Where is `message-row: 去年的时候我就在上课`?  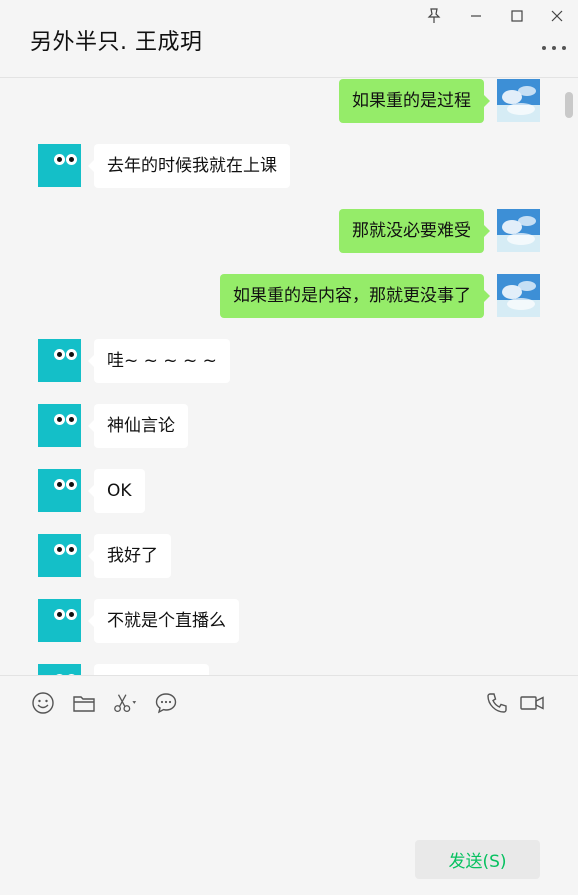
message-row: 去年的时候我就在上课 is located at coordinates (289, 167).